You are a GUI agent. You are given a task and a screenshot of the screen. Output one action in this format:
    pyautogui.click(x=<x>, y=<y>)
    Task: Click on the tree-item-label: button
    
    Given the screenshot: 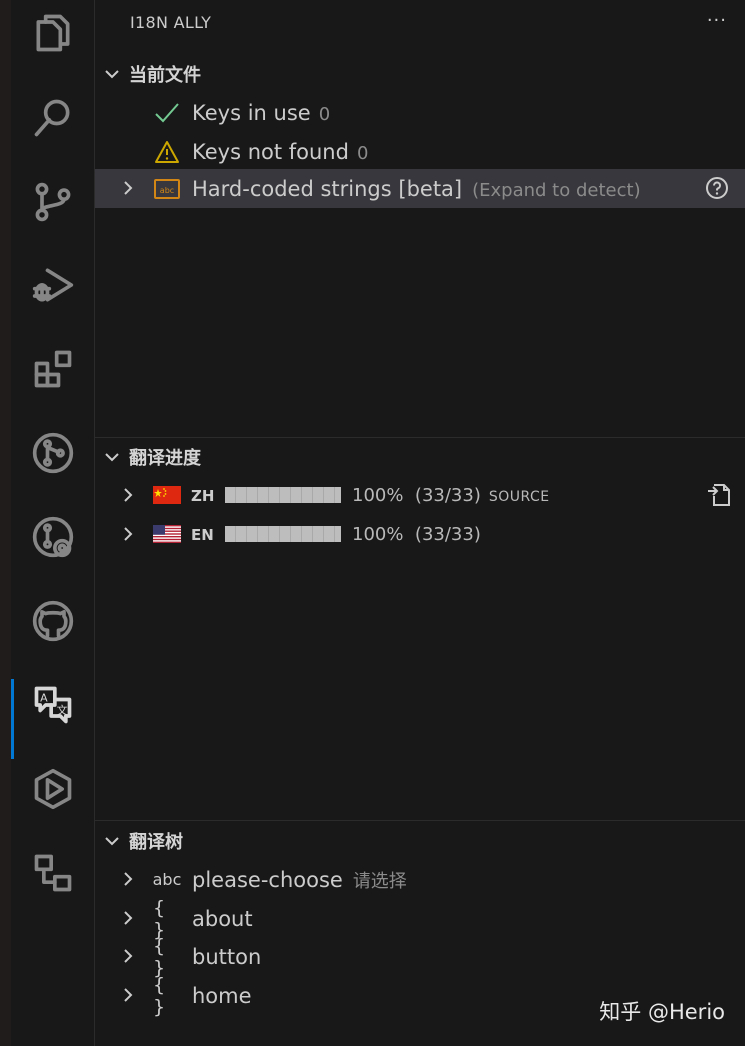 What is the action you would take?
    pyautogui.click(x=227, y=956)
    